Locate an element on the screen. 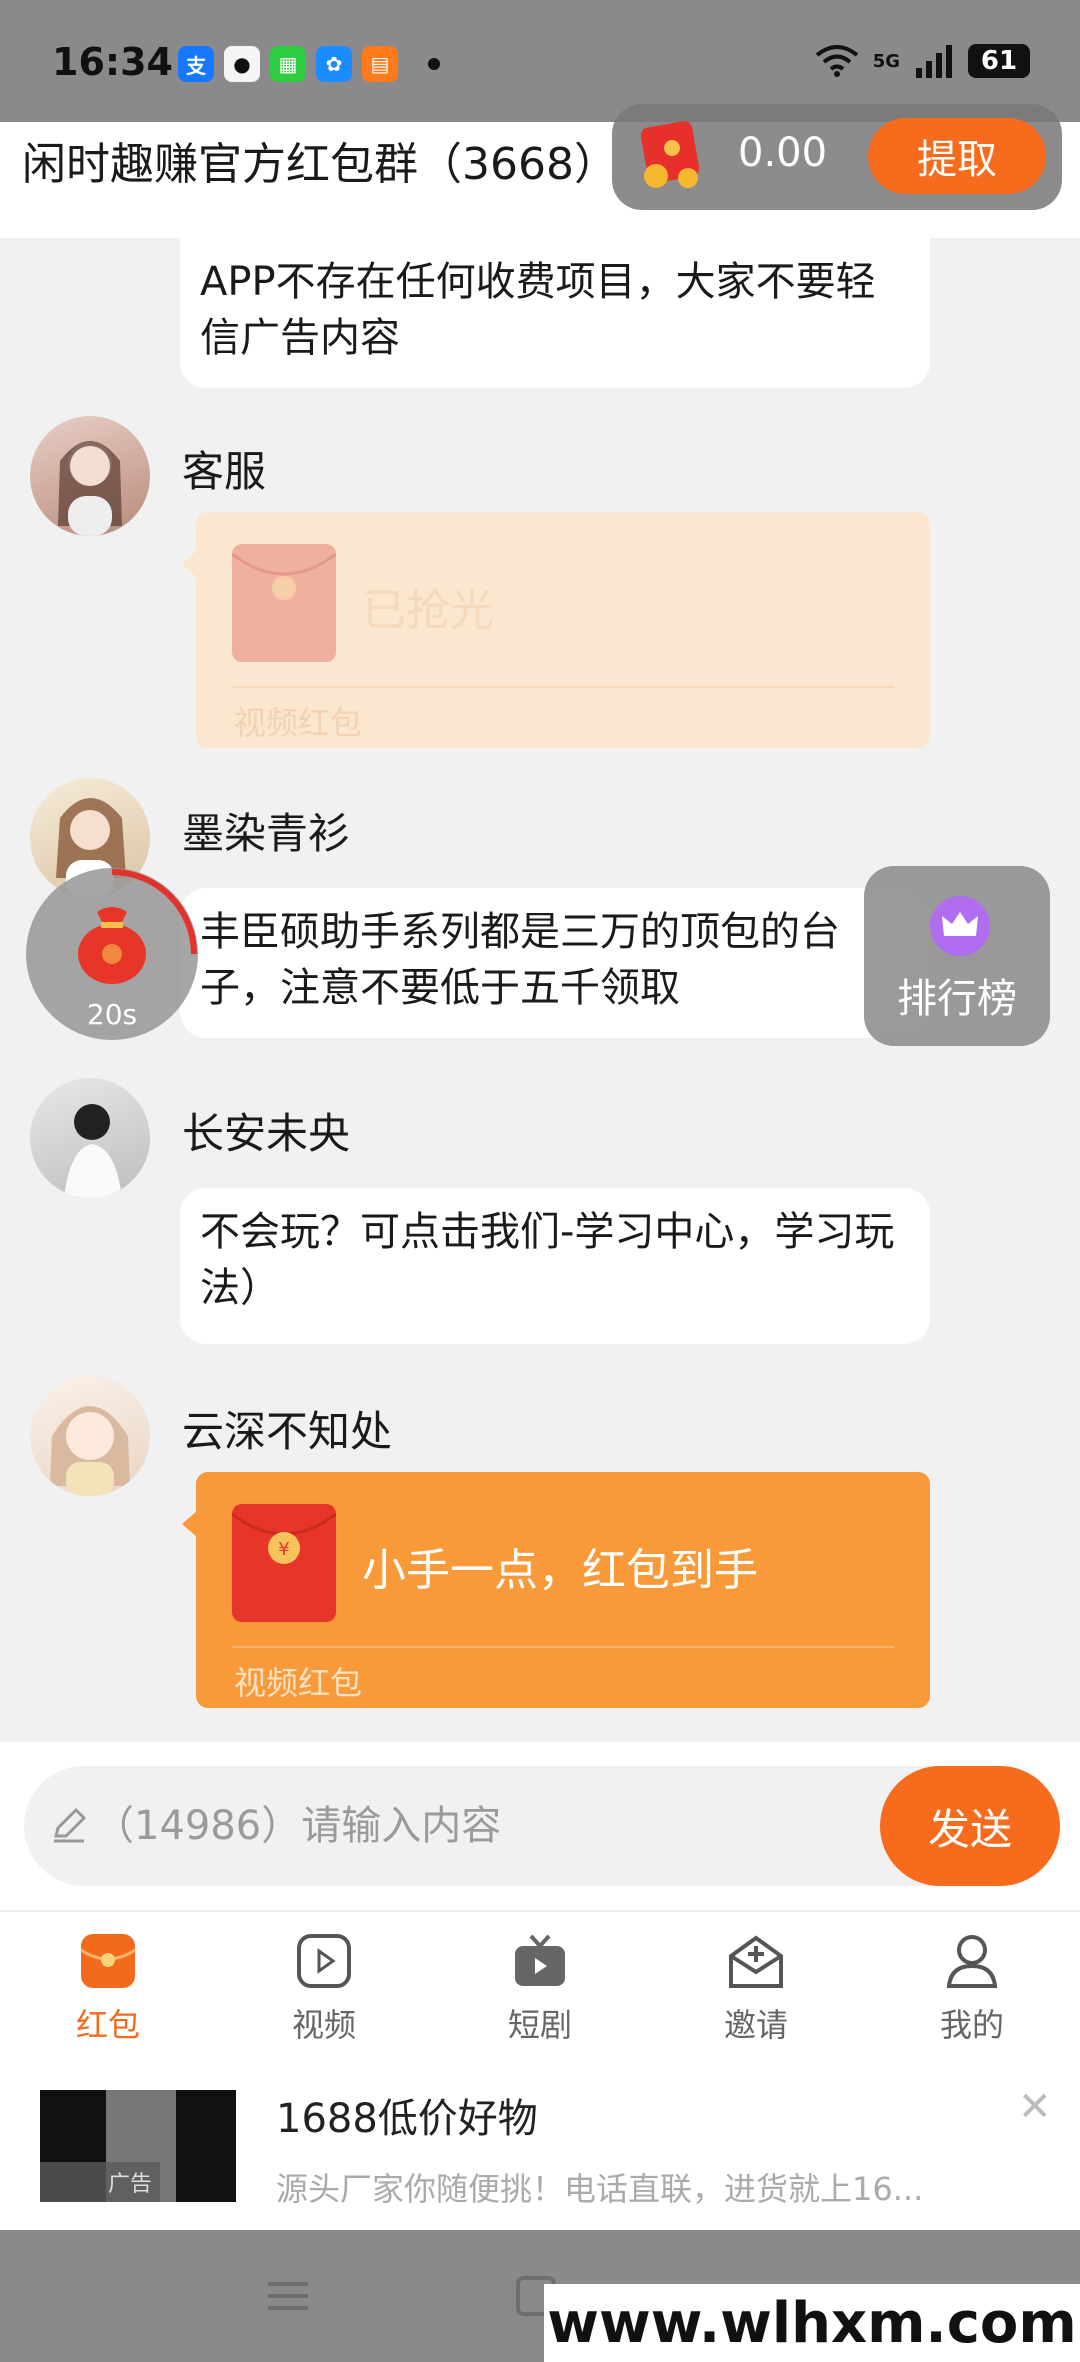 Image resolution: width=1080 pixels, height=2362 pixels. red-envelope-card: ¥ 小手一点，红包到手 视频红包 is located at coordinates (556, 1590).